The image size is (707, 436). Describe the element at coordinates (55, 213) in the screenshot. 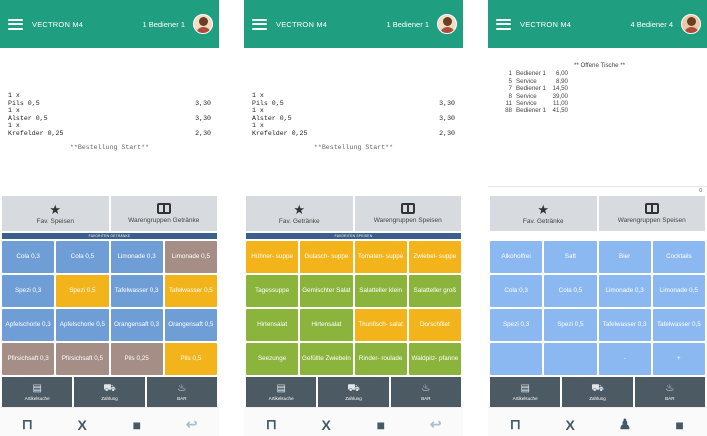

I see `fav-button: ★ Fav. Speisen` at that location.